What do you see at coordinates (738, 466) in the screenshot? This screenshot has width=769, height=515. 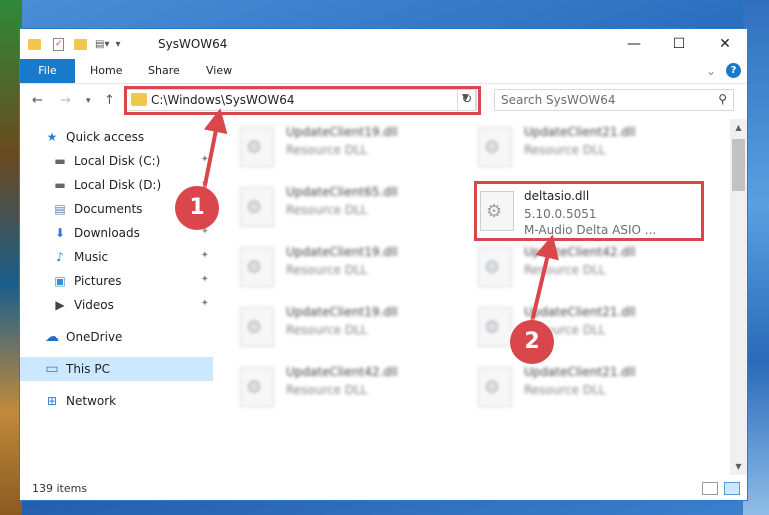 I see `scroll-down-icon: ▼` at bounding box center [738, 466].